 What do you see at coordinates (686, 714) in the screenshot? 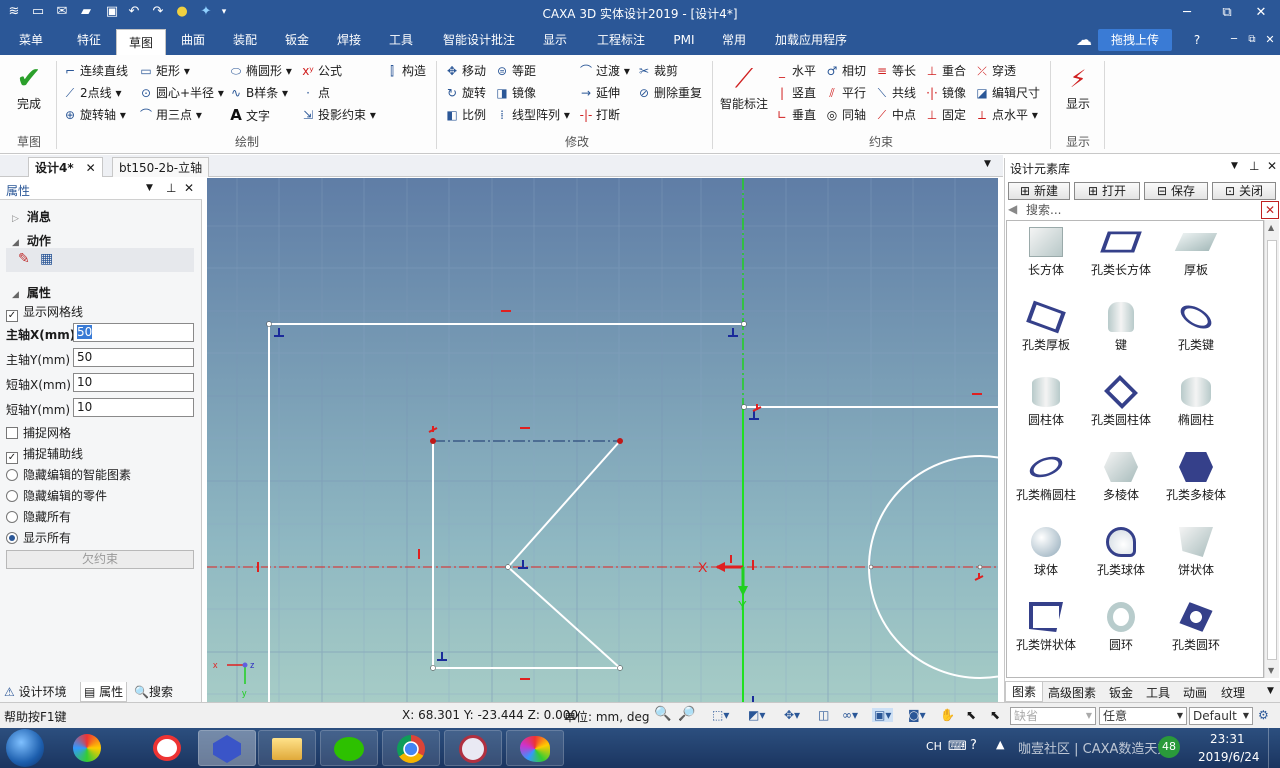
I see `zoom-window-icon: 🔎` at bounding box center [686, 714].